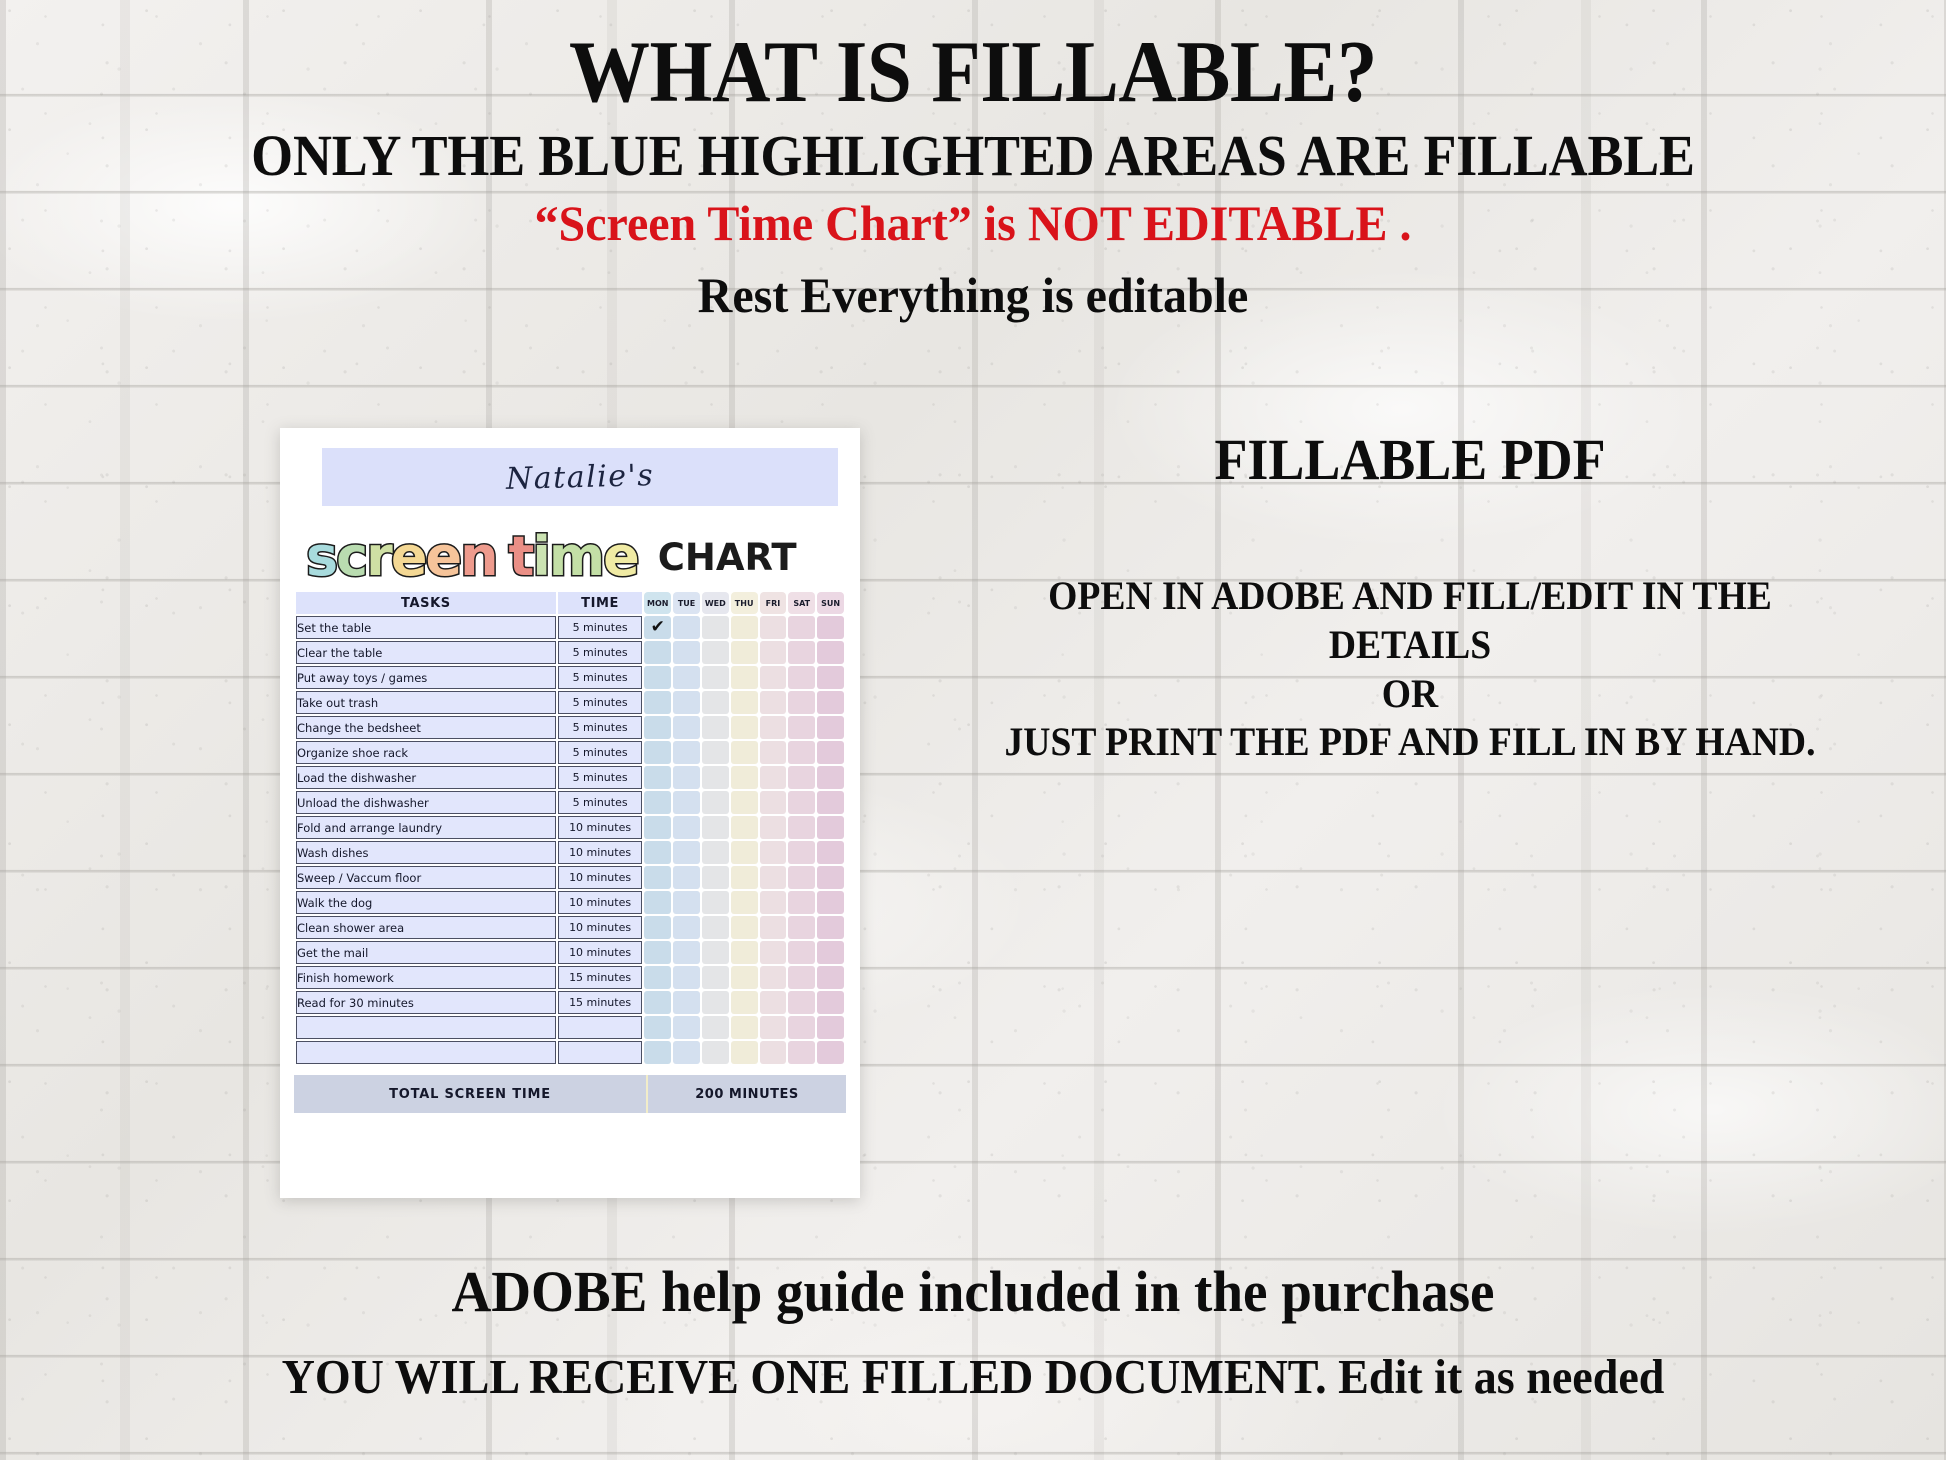  Describe the element at coordinates (426, 627) in the screenshot. I see `task-input: Set the table` at that location.